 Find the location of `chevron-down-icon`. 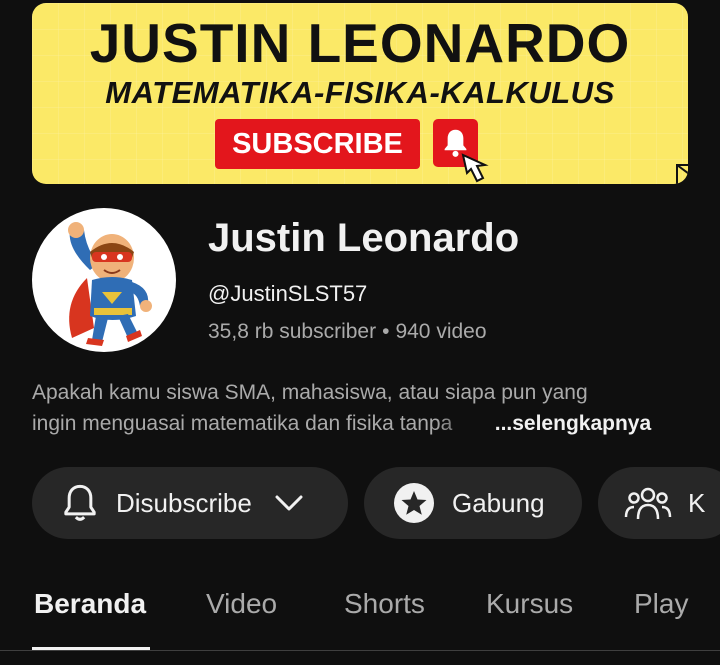

chevron-down-icon is located at coordinates (289, 503).